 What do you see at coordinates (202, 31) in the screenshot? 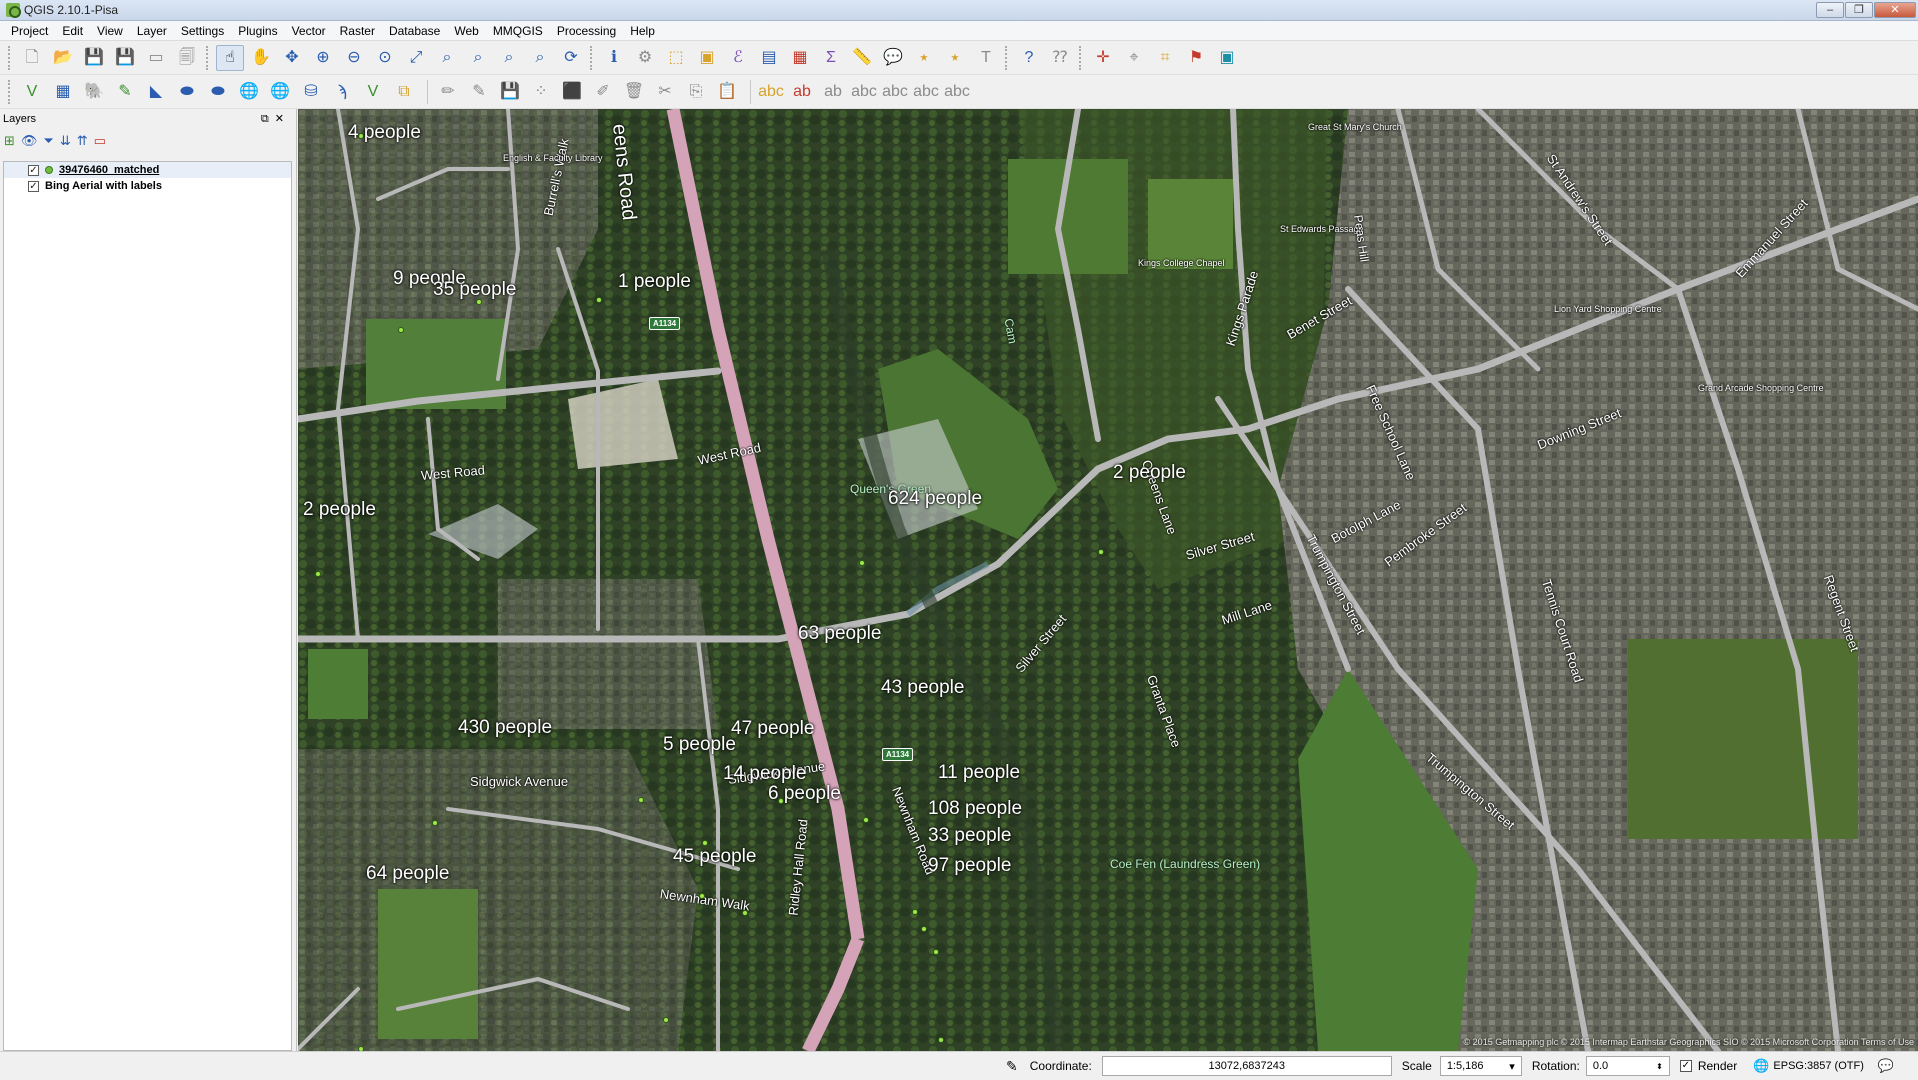
I see `menu-settings: Settings` at bounding box center [202, 31].